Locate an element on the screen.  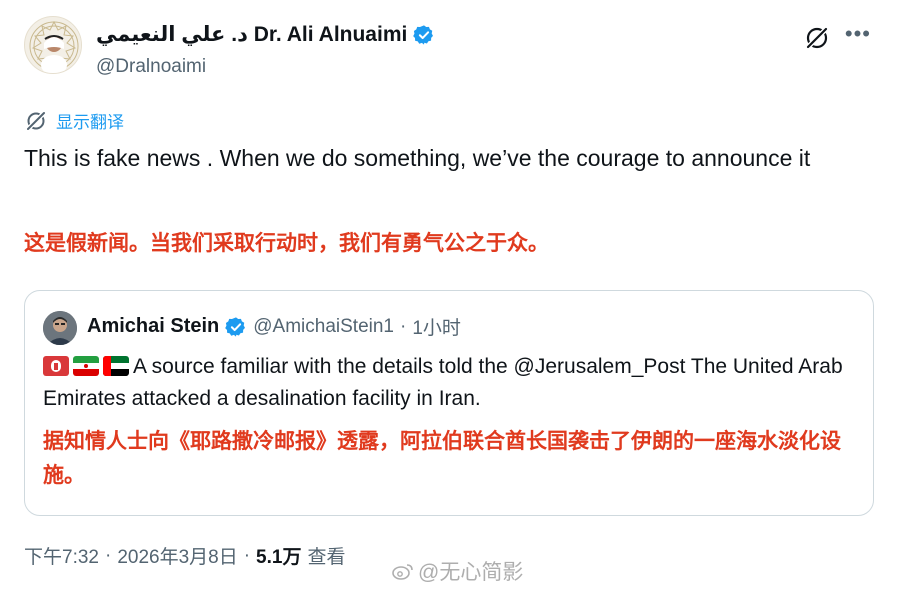
author-avatar is located at coordinates (53, 45).